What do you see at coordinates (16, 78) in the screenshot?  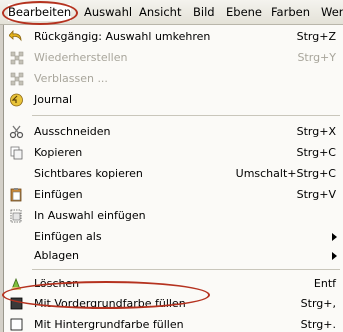 I see `fade-icon` at bounding box center [16, 78].